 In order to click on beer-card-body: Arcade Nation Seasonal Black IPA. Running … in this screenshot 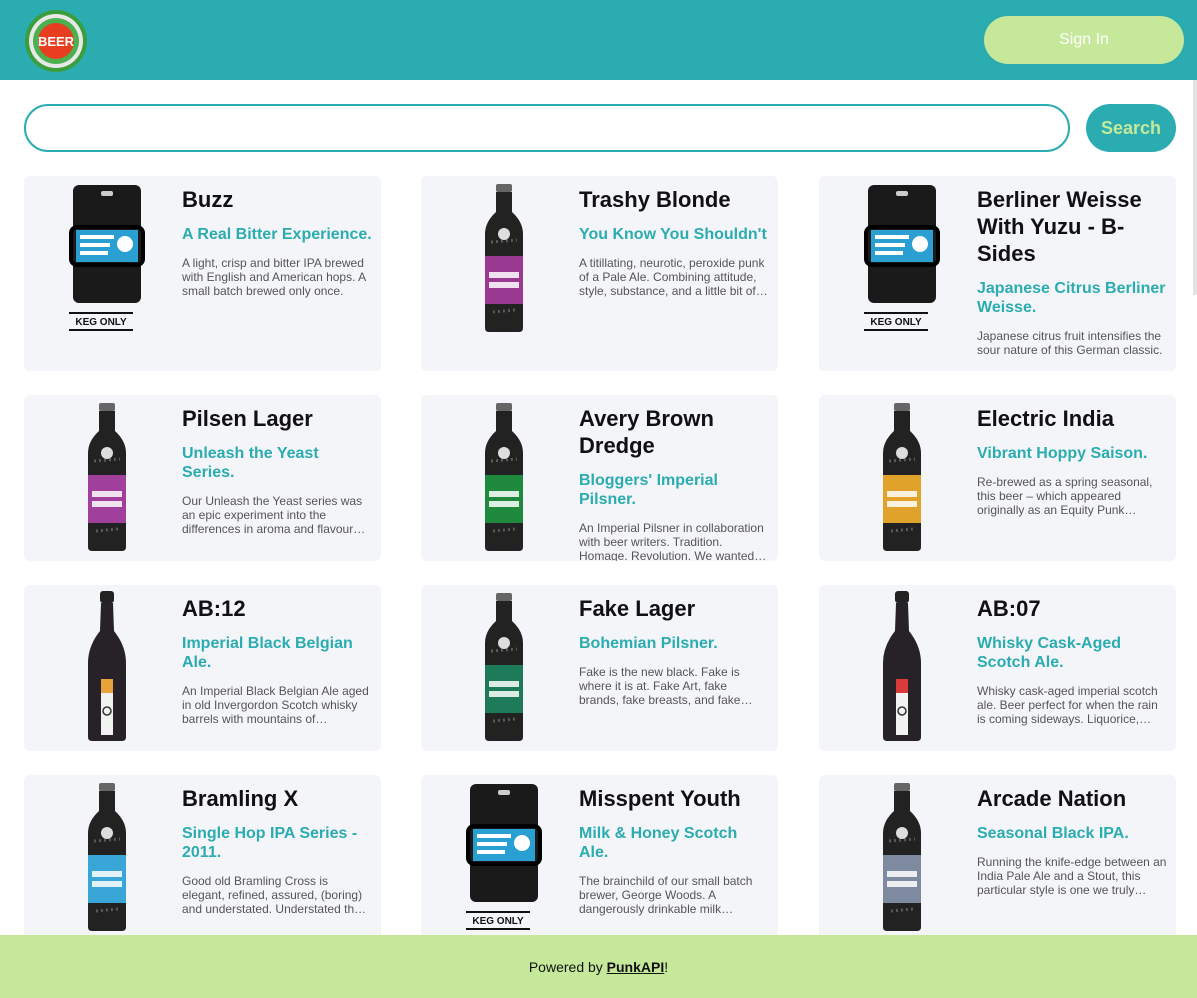, I will do `click(1072, 841)`.